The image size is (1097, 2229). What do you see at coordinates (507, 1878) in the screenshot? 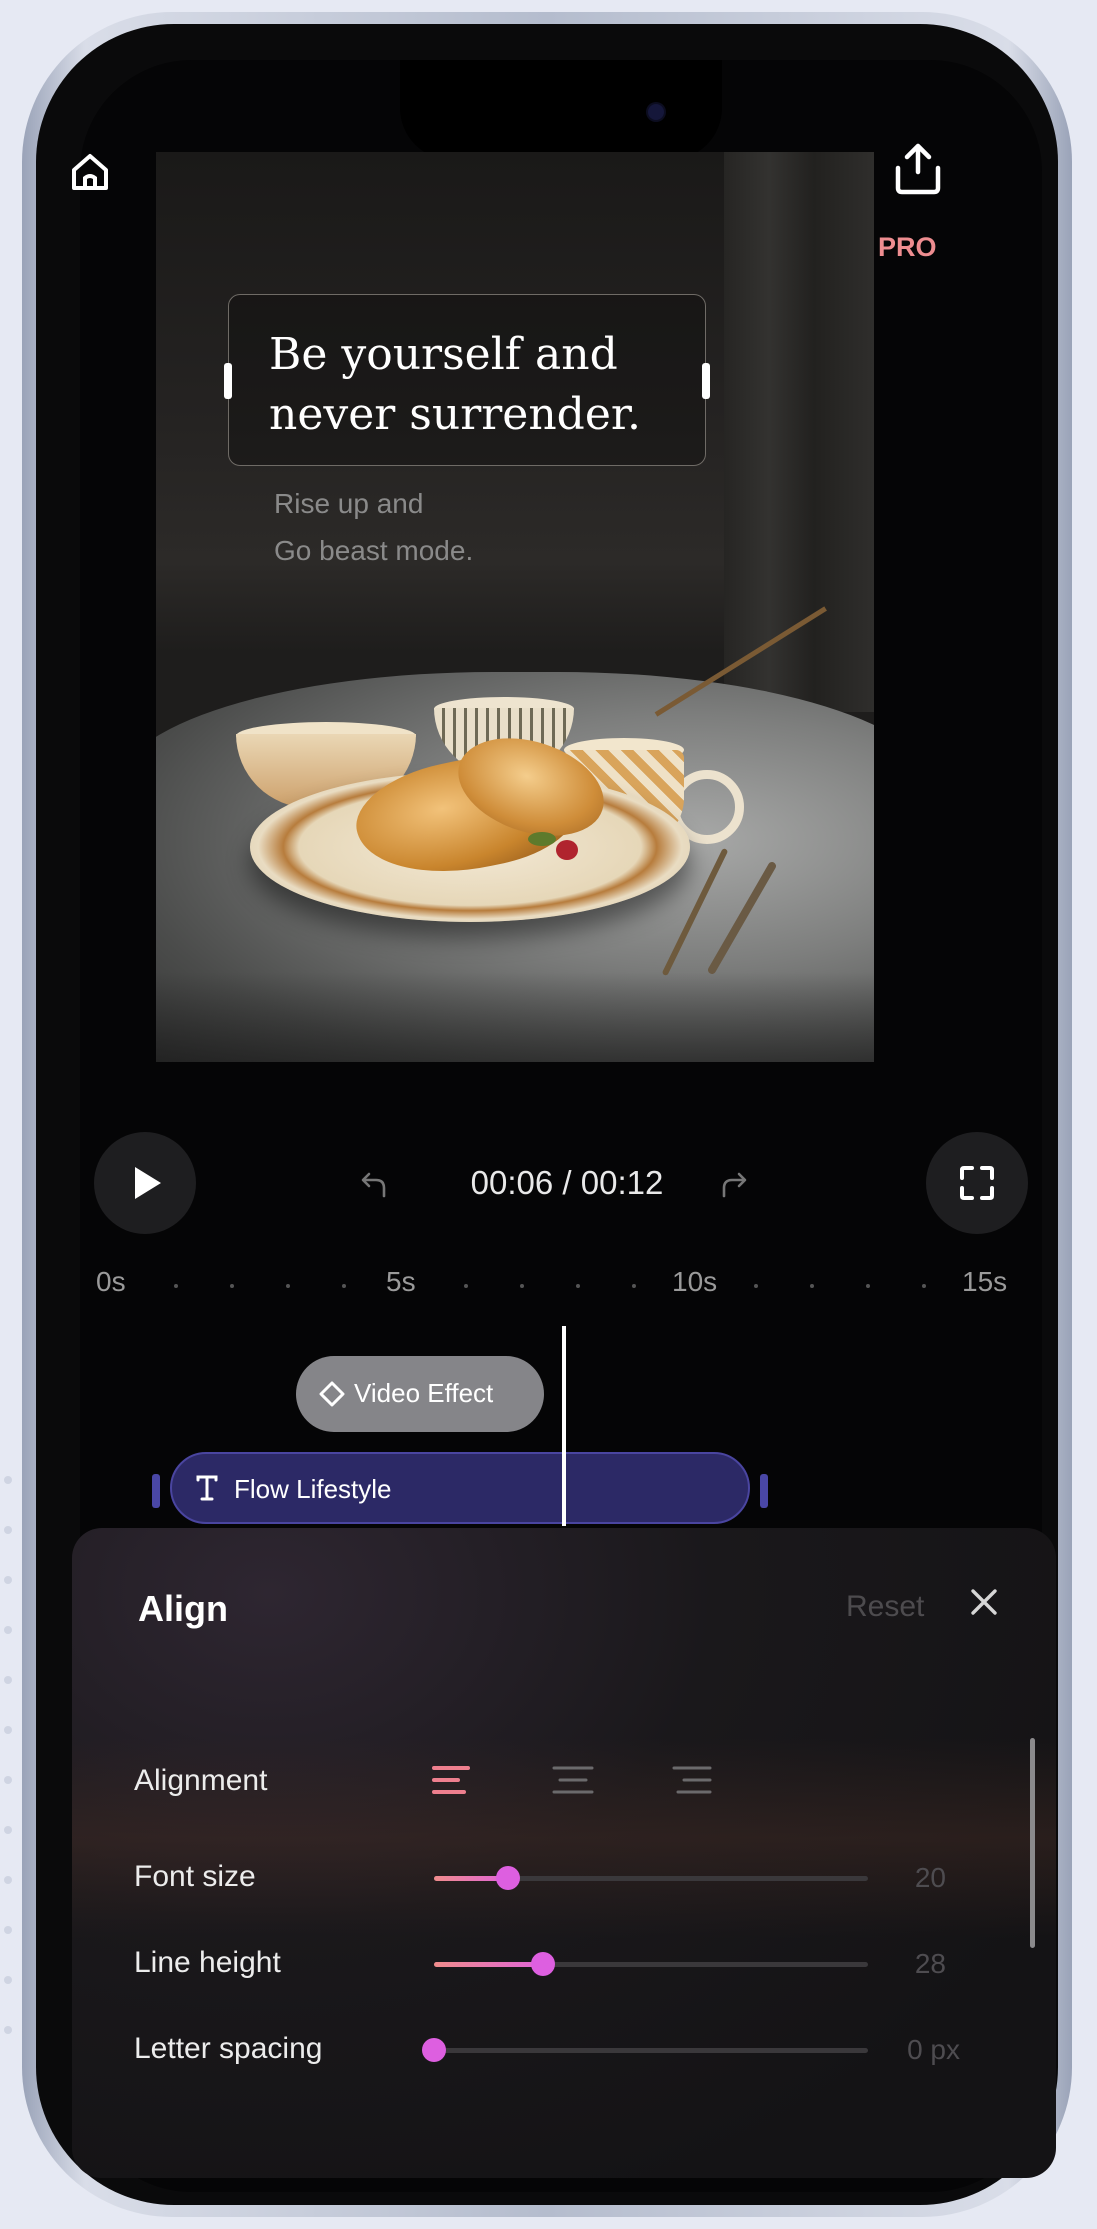
I see `font-size-slider-thumb` at bounding box center [507, 1878].